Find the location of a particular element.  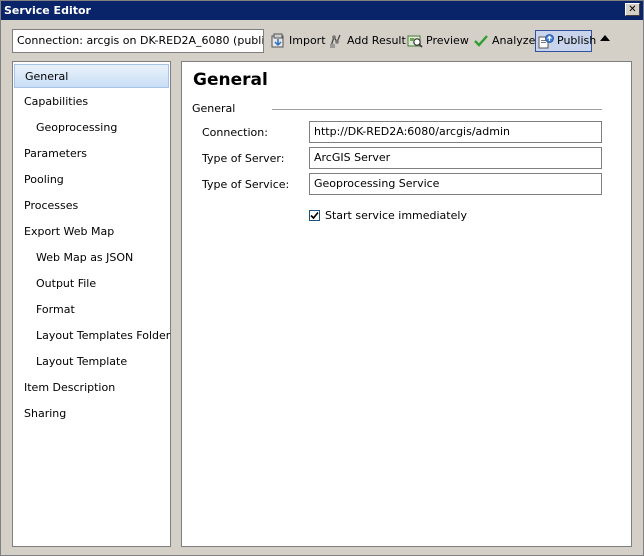

group-label: General is located at coordinates (214, 108).